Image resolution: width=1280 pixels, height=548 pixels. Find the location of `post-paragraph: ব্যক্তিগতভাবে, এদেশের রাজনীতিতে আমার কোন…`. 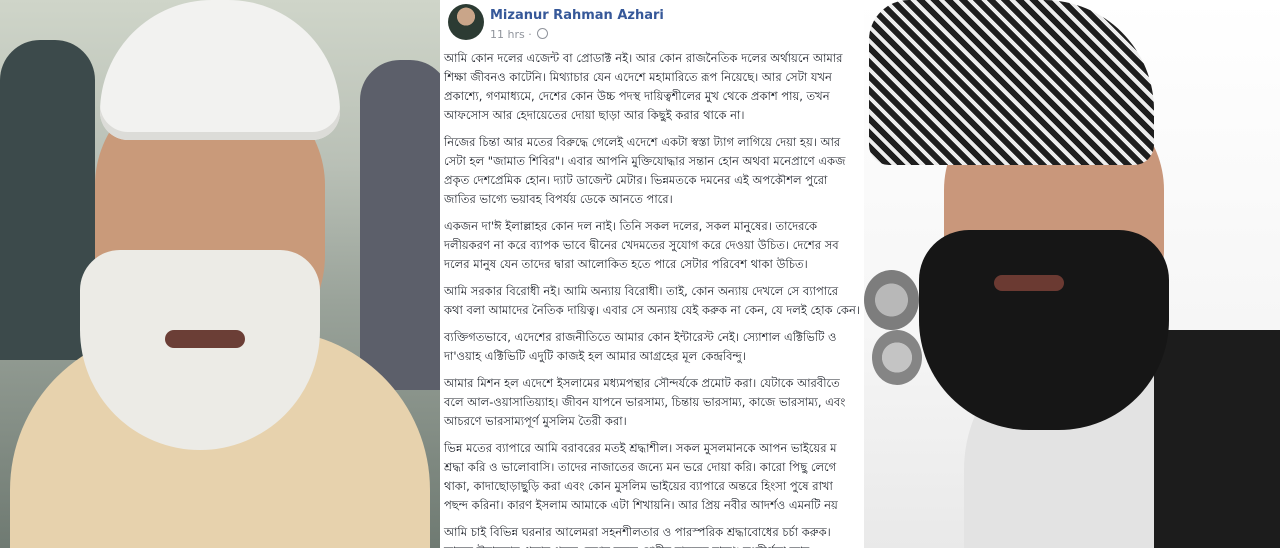

post-paragraph: ব্যক্তিগতভাবে, এদেশের রাজনীতিতে আমার কোন… is located at coordinates (640, 346).